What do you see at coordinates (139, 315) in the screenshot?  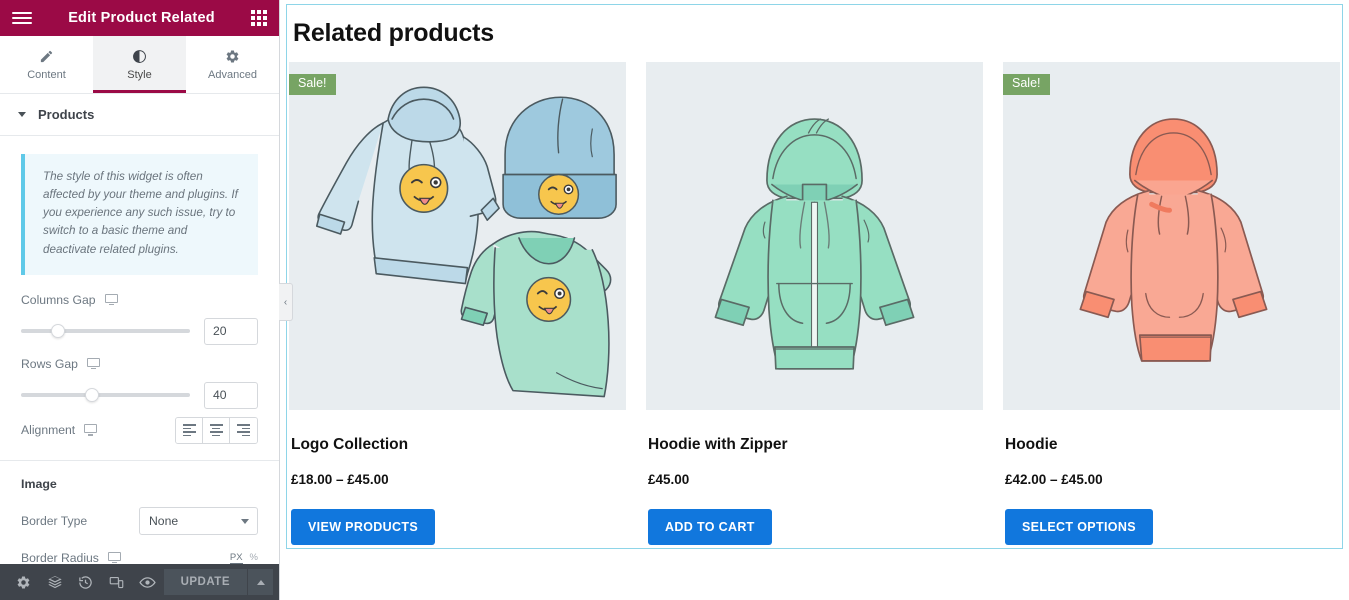 I see `control-columns-gap: Columns Gap` at bounding box center [139, 315].